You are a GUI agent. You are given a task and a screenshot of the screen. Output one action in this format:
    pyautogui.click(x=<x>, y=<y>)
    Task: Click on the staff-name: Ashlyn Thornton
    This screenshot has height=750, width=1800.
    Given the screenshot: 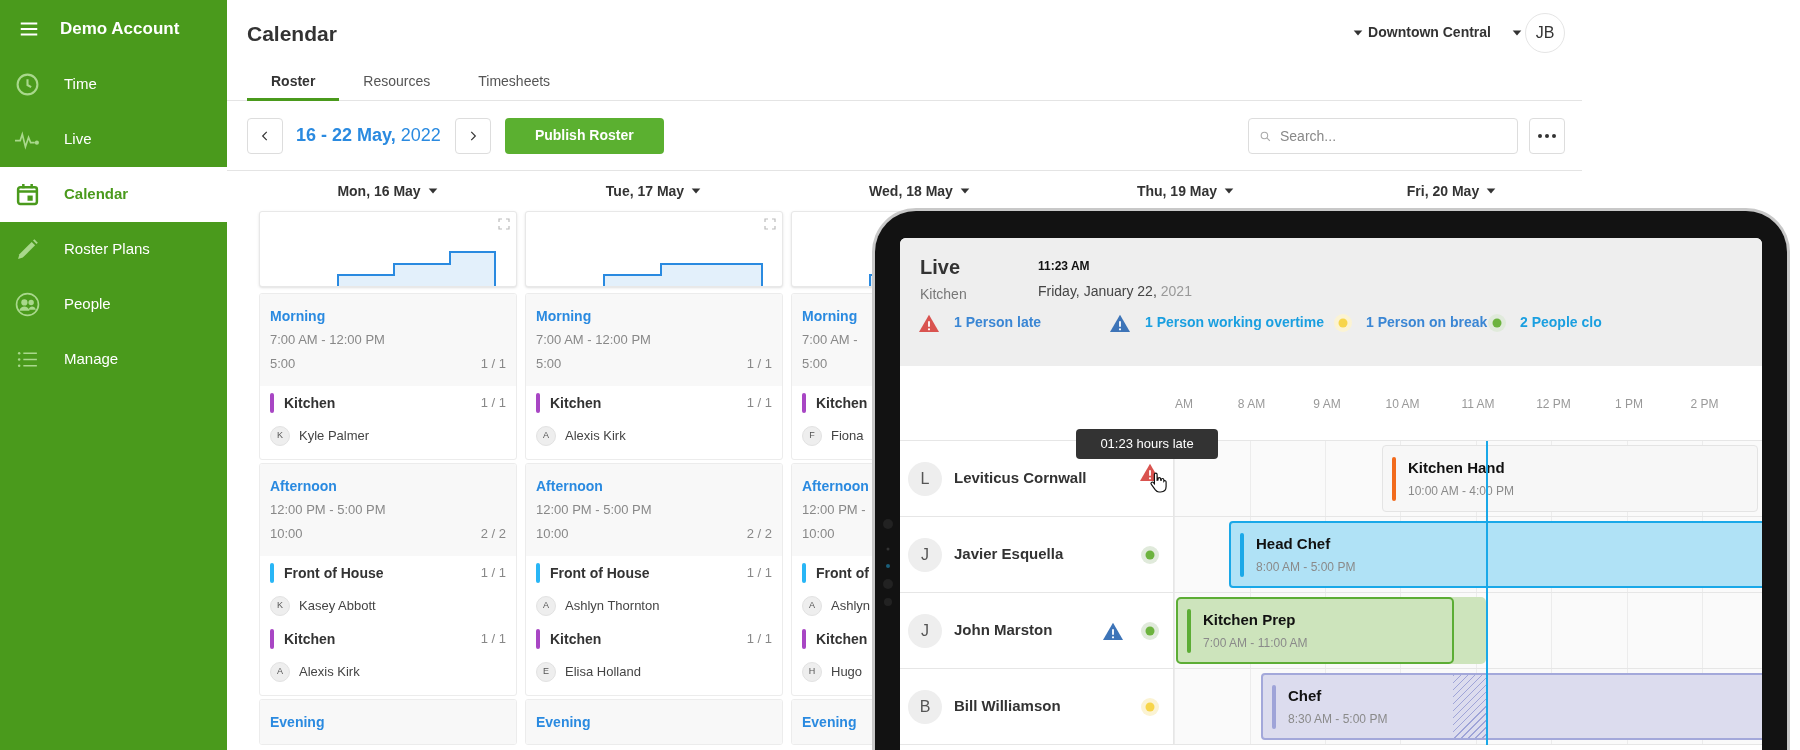 What is the action you would take?
    pyautogui.click(x=612, y=606)
    